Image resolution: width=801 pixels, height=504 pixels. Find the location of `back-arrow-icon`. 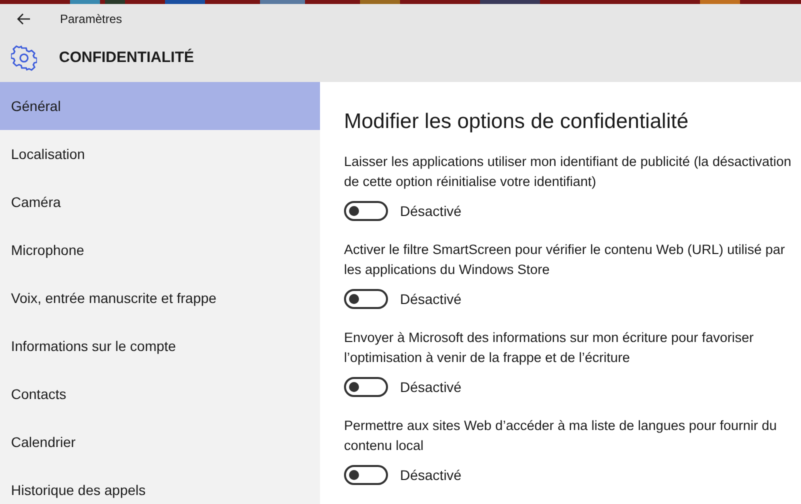

back-arrow-icon is located at coordinates (24, 19).